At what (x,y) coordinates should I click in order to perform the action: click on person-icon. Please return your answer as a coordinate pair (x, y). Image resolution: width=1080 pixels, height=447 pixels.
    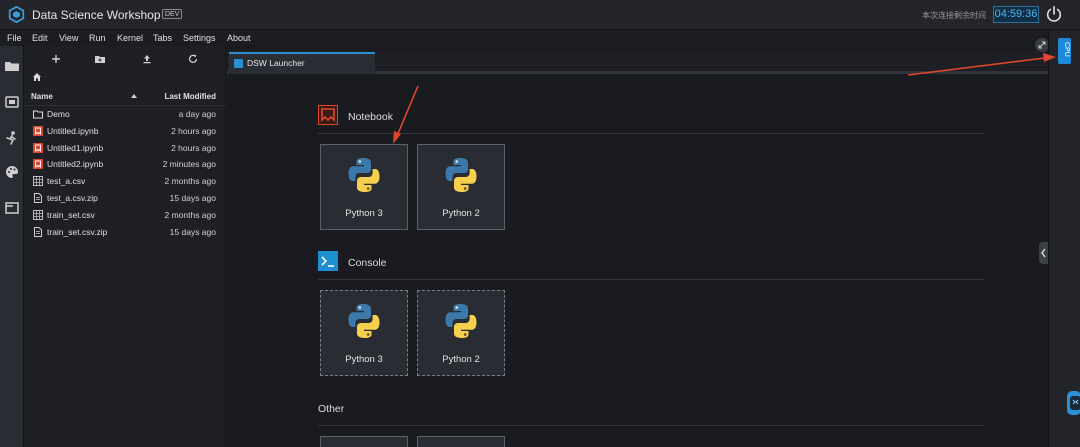
    Looking at the image, I should click on (12, 138).